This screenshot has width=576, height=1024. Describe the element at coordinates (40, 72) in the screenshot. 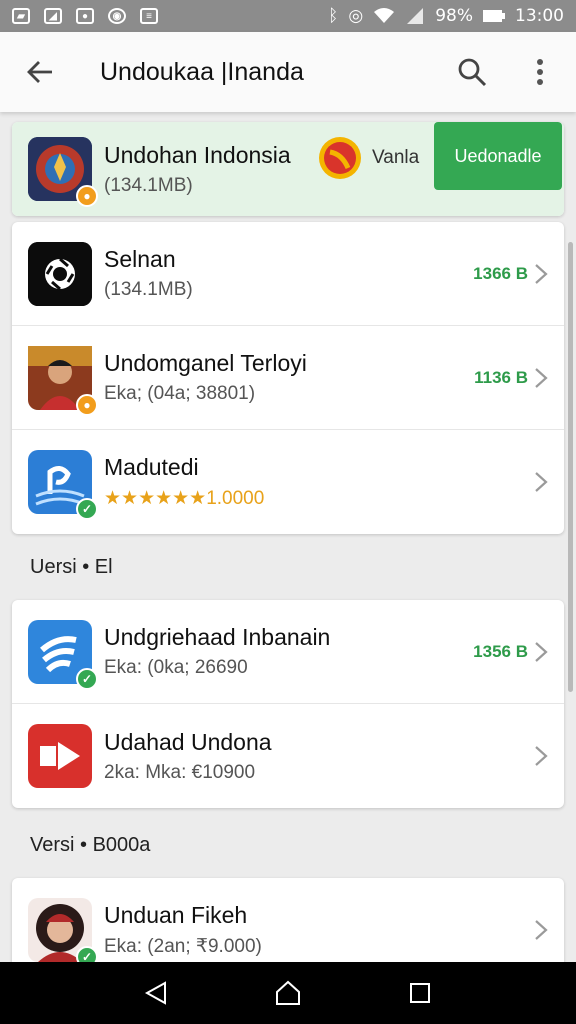

I see `back-arrow-icon` at that location.